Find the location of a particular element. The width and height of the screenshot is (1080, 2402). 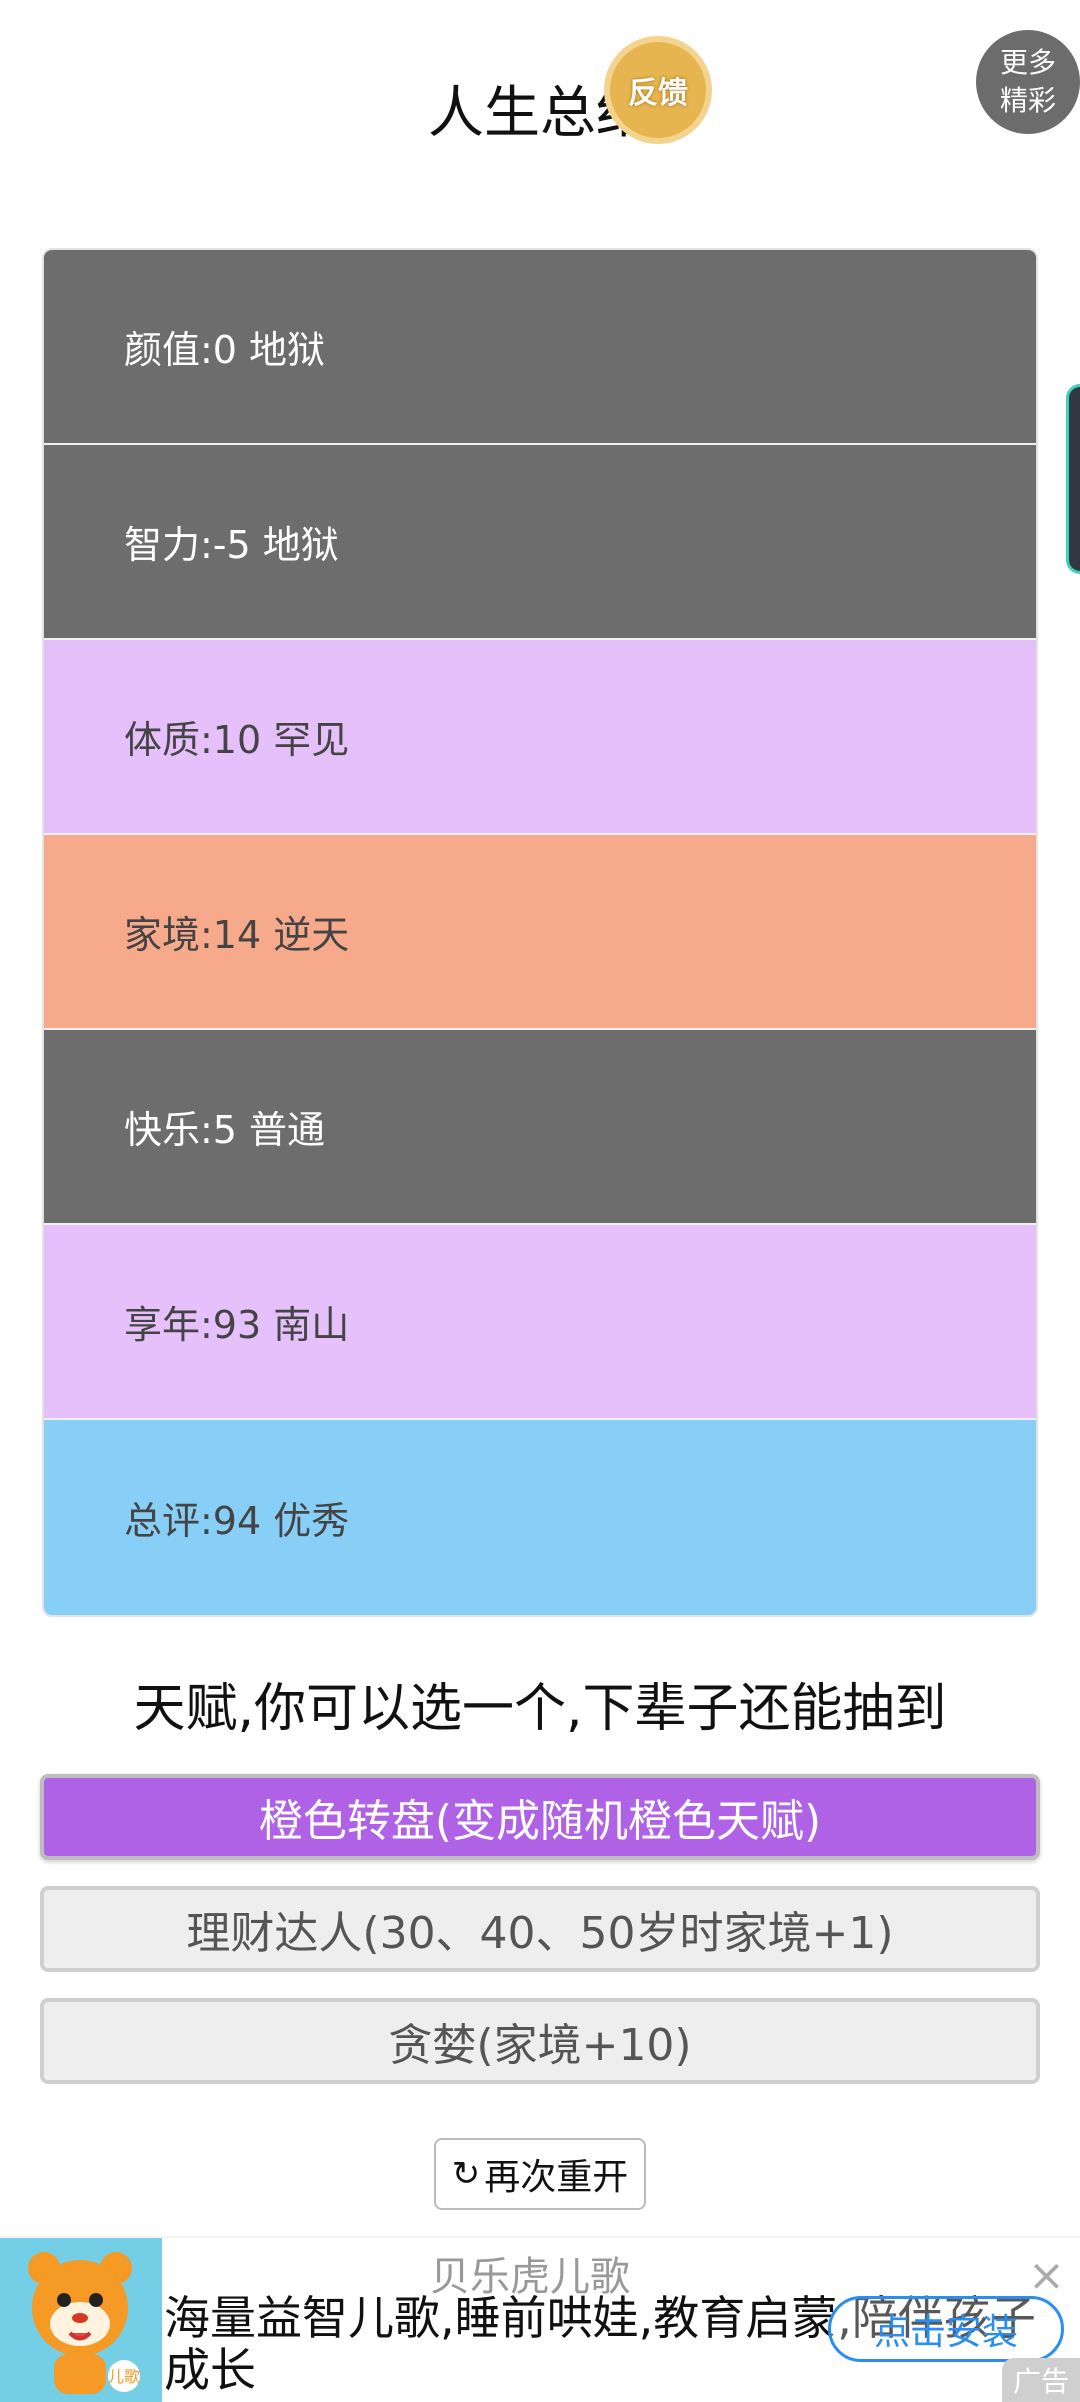

more-label-line1: 更多 is located at coordinates (1027, 62).